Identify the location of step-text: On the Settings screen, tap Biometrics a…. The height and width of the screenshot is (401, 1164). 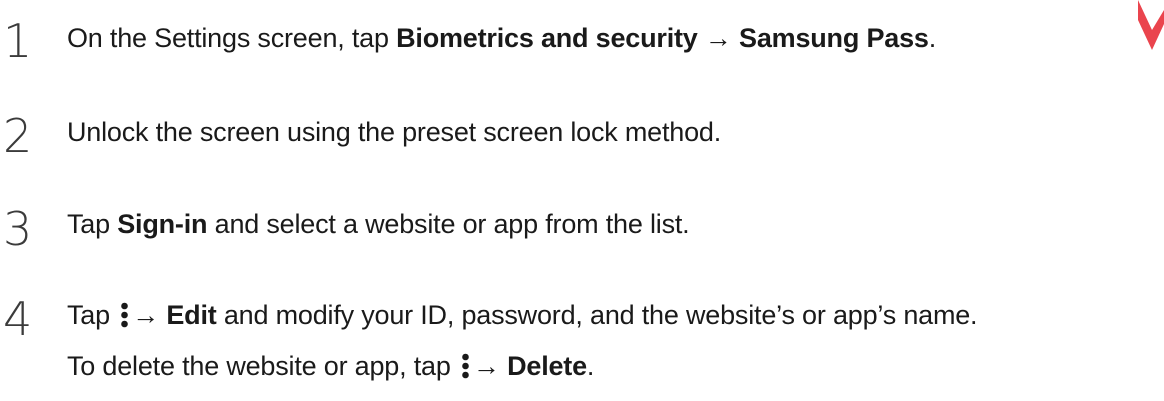
(501, 38).